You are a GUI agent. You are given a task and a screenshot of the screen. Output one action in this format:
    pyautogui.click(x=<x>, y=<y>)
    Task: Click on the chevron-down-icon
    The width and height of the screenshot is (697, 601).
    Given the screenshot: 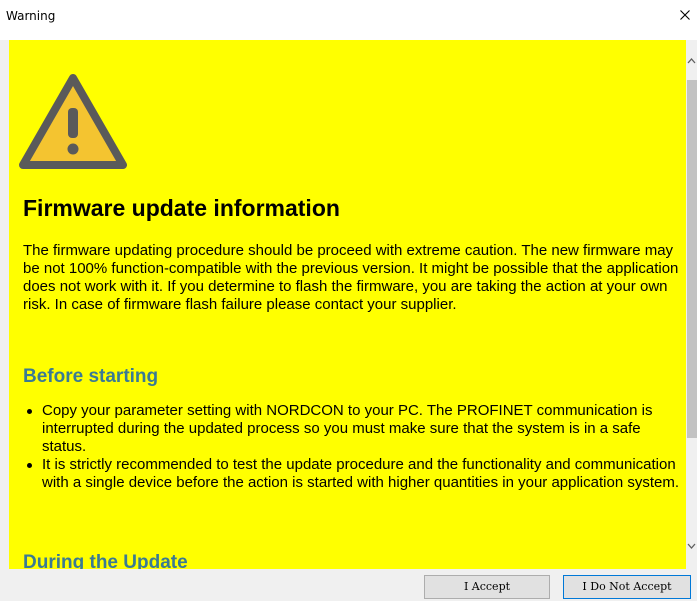 What is the action you would take?
    pyautogui.click(x=691, y=546)
    